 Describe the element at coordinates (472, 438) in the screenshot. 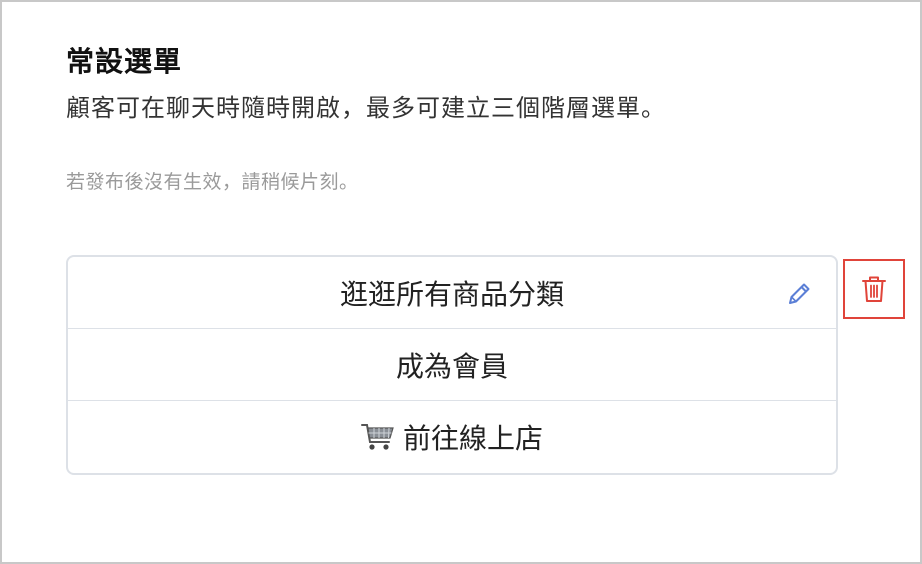

I see `menu-item-label: 前往線上店` at that location.